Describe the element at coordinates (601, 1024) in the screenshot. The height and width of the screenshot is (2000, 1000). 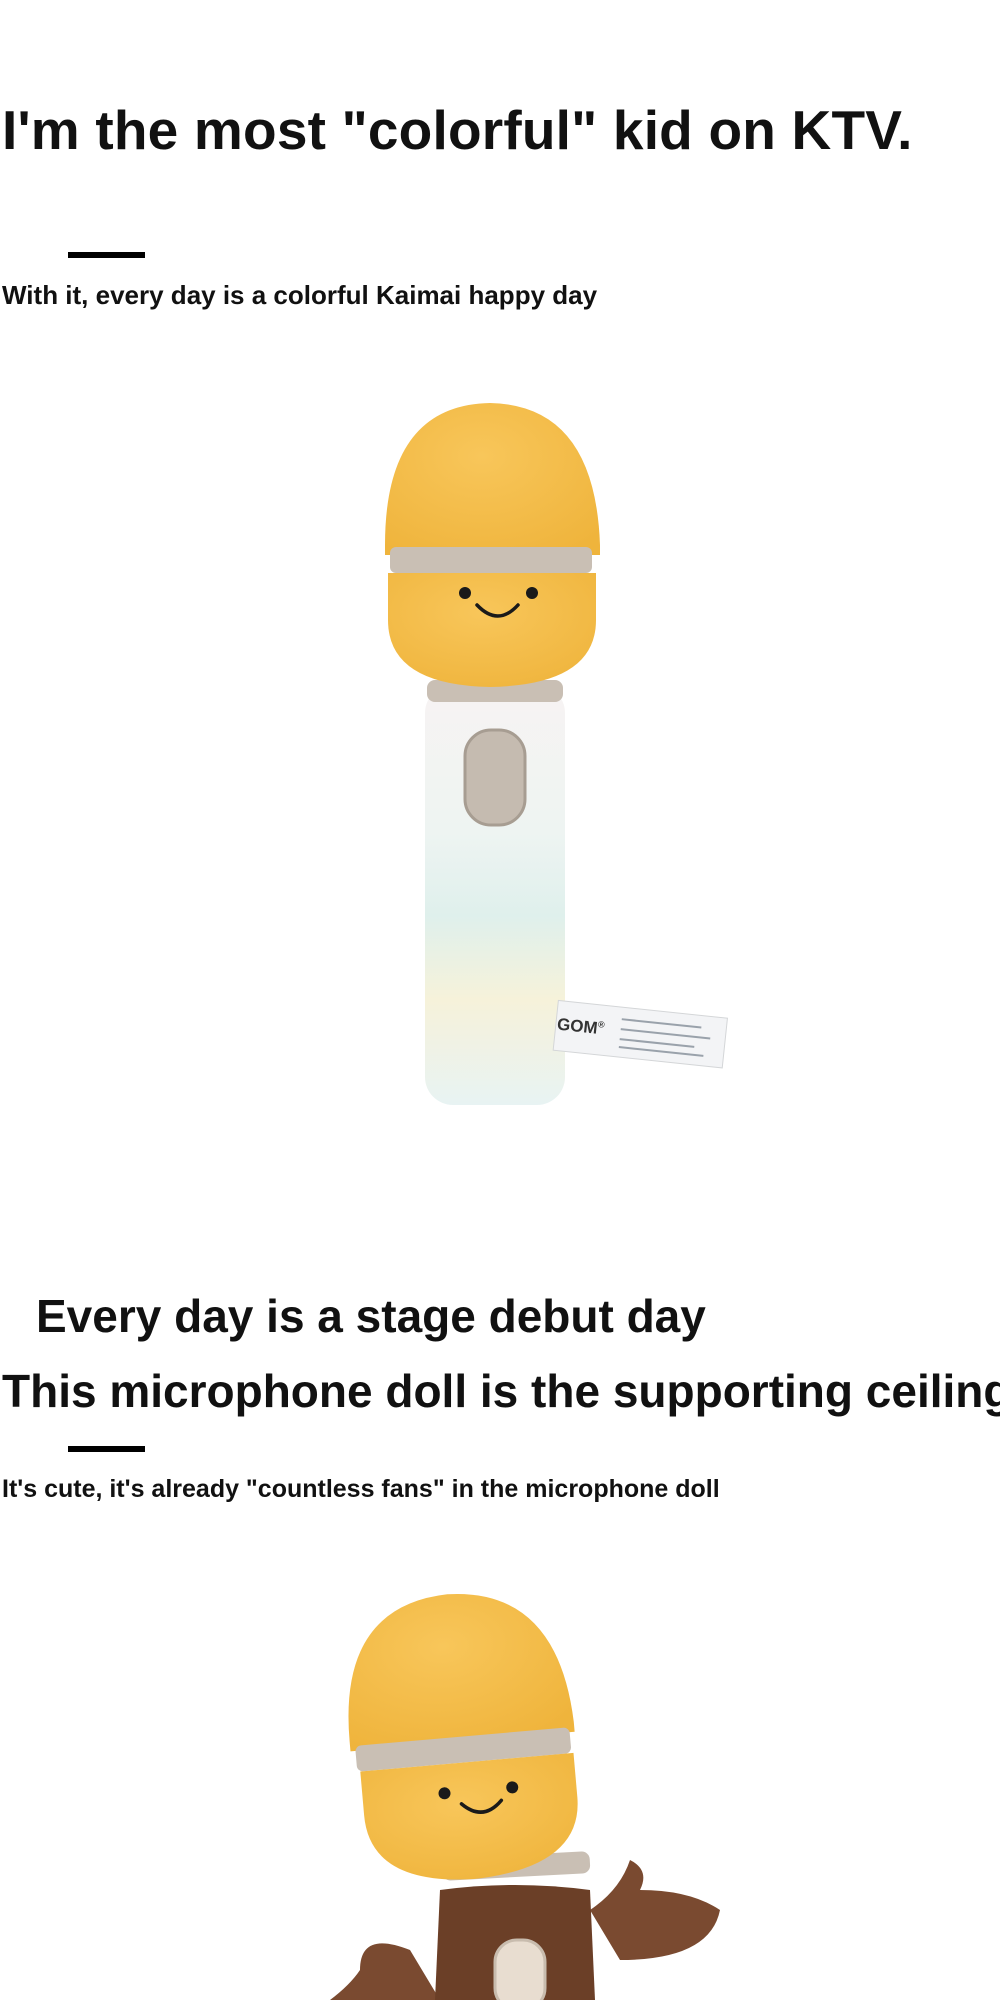
I see `tag-registered-mark: ®` at that location.